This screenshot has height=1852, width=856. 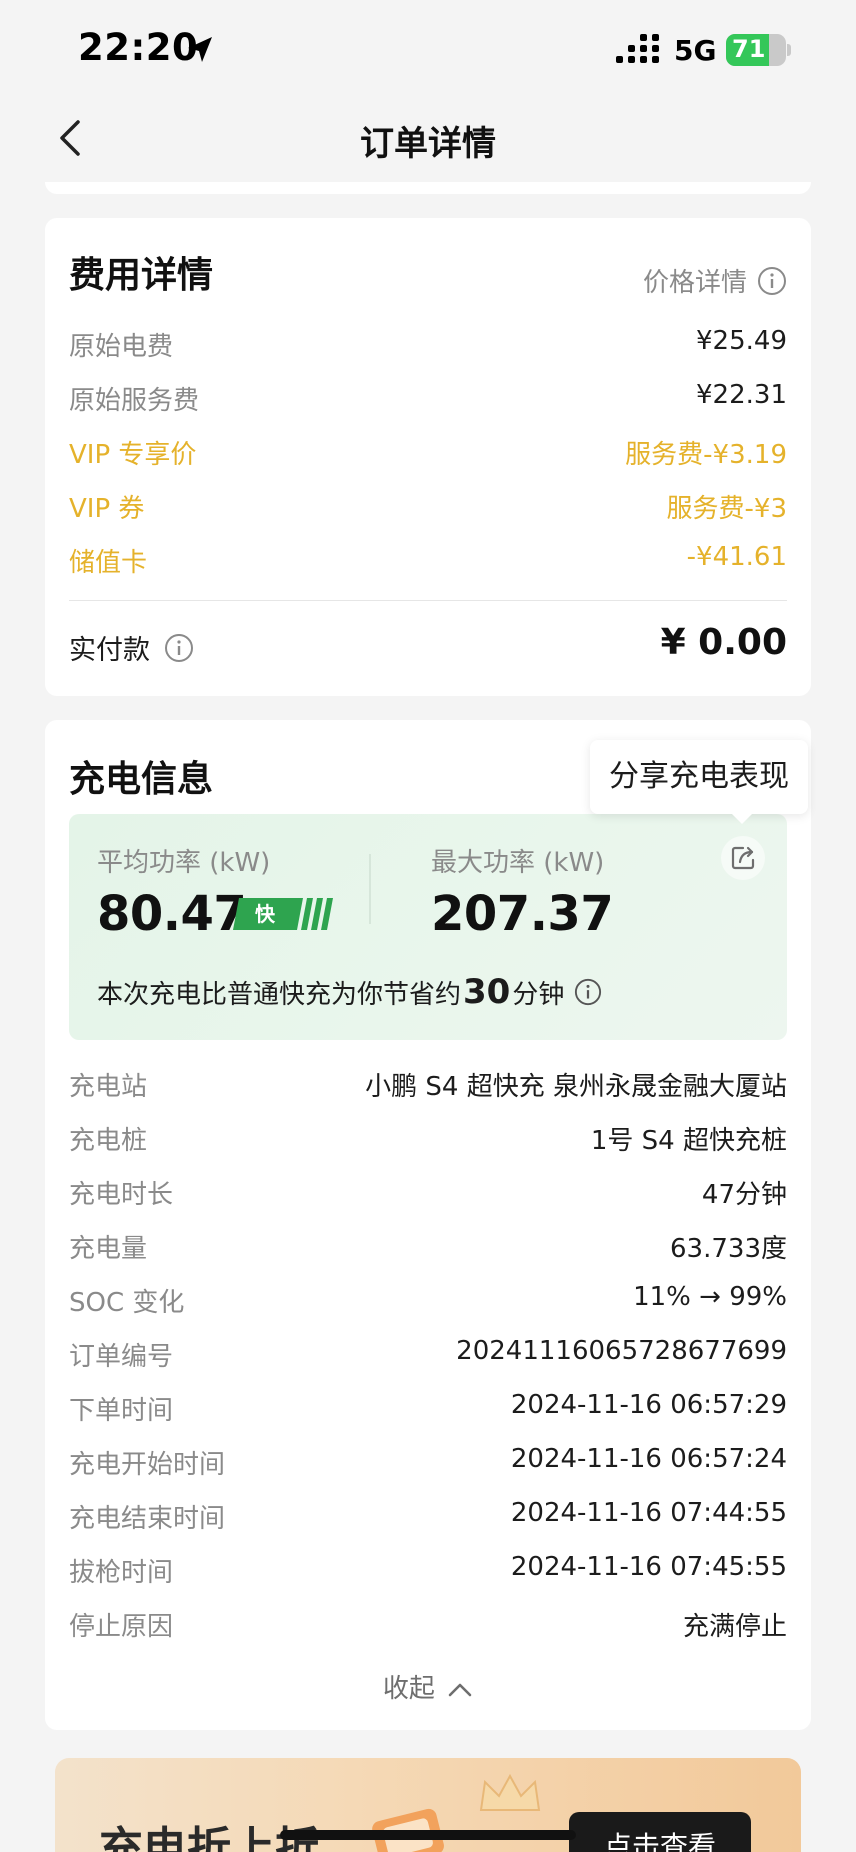 I want to click on fee-row-electricity: 原始电费 ¥25.49, so click(x=428, y=346).